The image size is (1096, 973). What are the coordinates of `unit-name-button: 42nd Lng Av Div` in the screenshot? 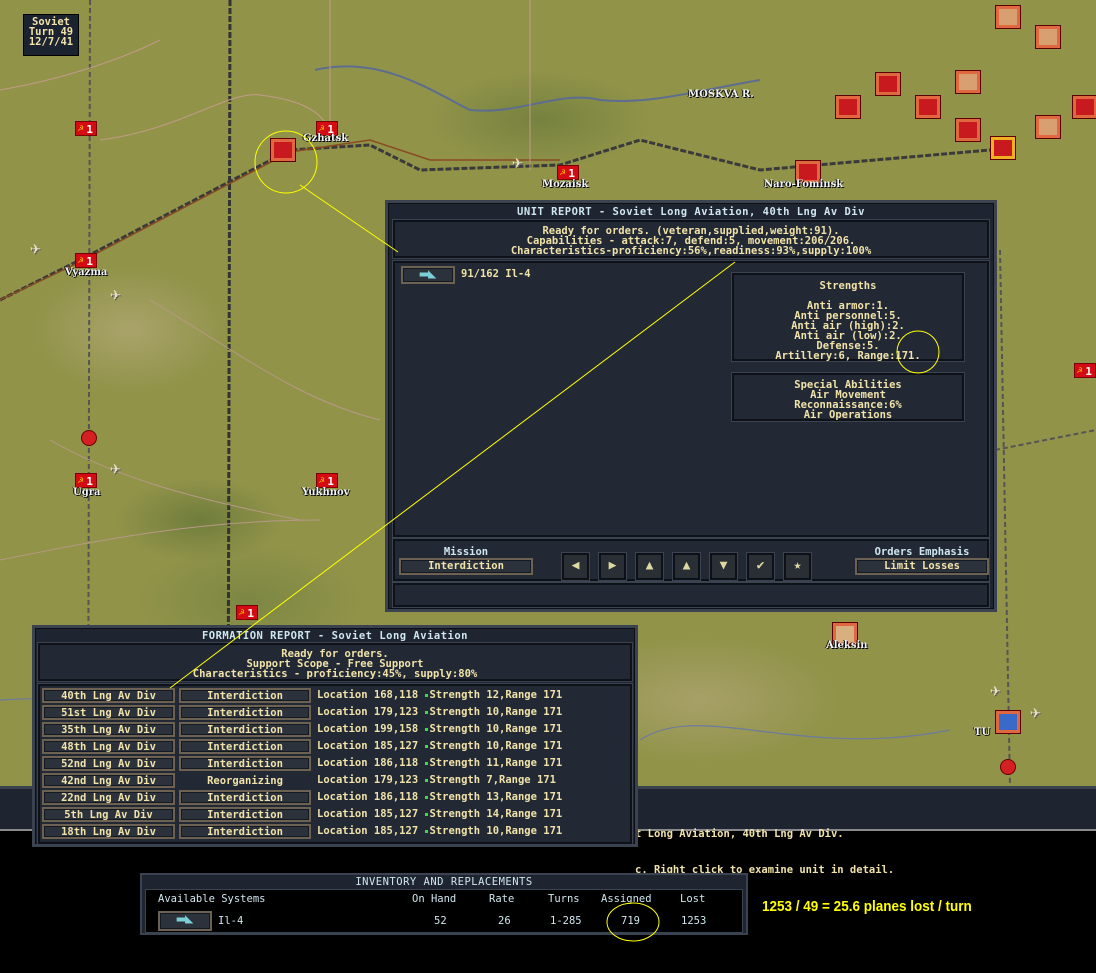 It's located at (108, 780).